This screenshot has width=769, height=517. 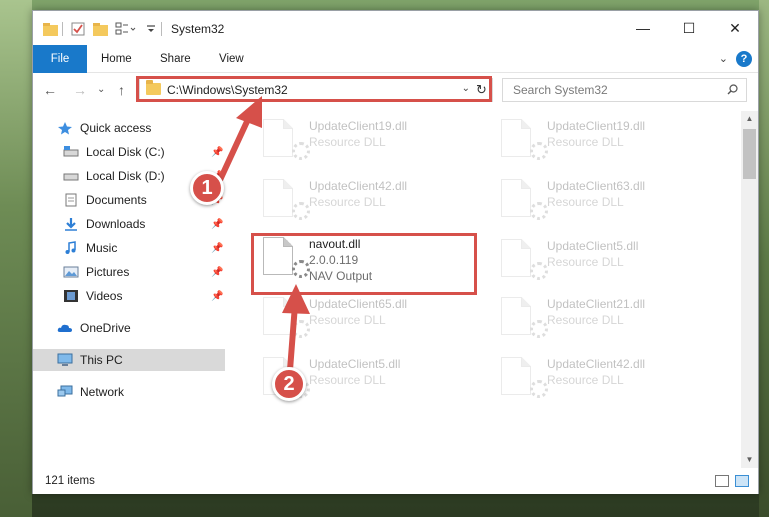 What do you see at coordinates (749, 119) in the screenshot?
I see `scroll-up-arrow: ▲` at bounding box center [749, 119].